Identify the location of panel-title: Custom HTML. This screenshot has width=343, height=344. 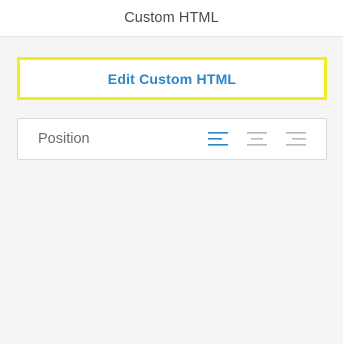
(171, 18).